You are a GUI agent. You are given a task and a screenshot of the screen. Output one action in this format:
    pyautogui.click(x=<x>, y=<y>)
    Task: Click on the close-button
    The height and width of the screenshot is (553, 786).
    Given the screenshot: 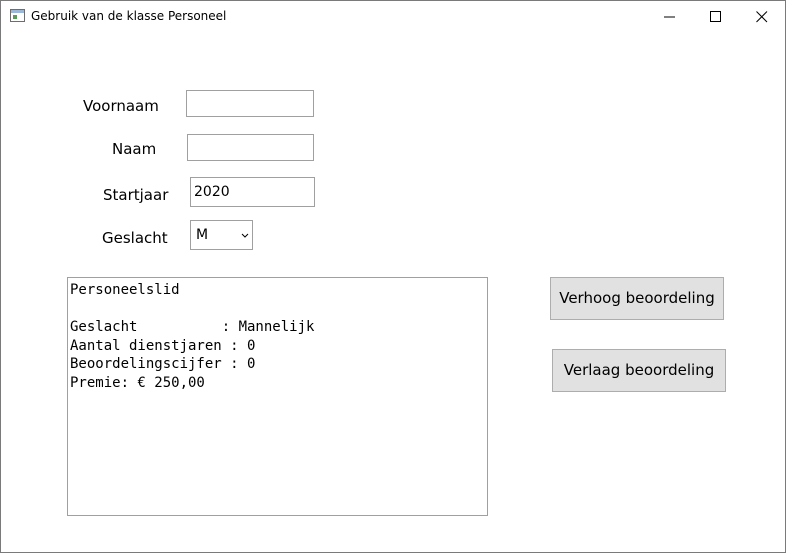 What is the action you would take?
    pyautogui.click(x=762, y=16)
    